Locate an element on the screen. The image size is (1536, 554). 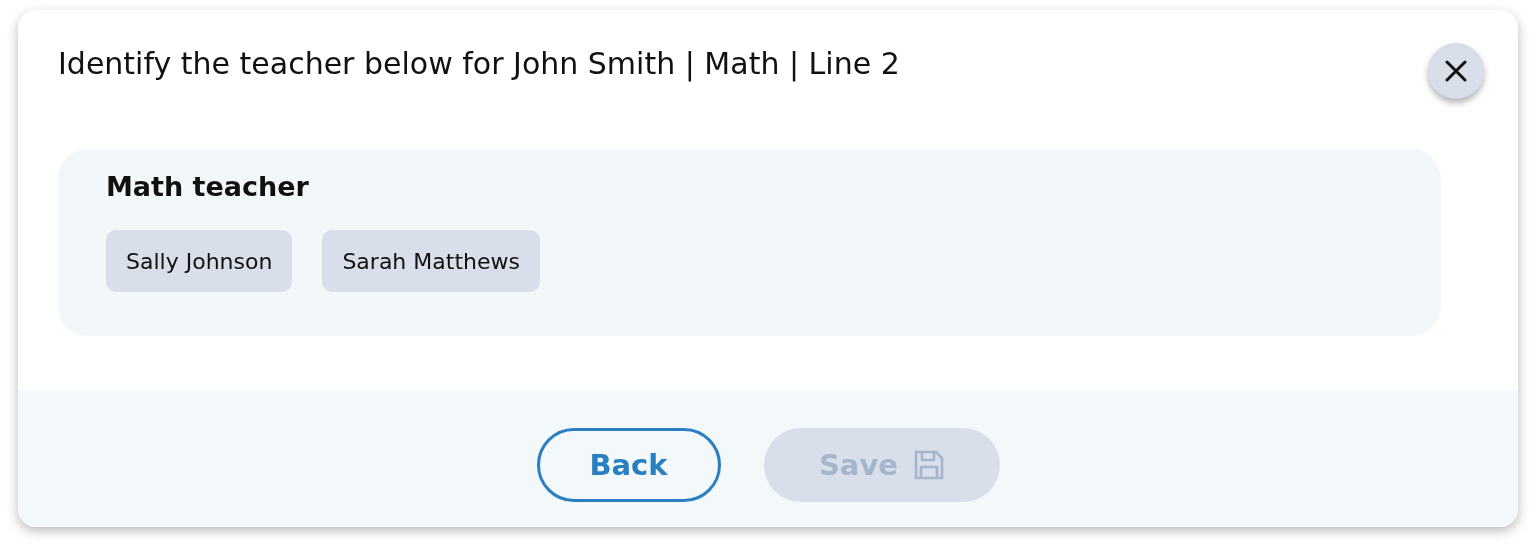
dialog-title: Identify the teacher below for John Smith | Math | Line 2 is located at coordinates (479, 63).